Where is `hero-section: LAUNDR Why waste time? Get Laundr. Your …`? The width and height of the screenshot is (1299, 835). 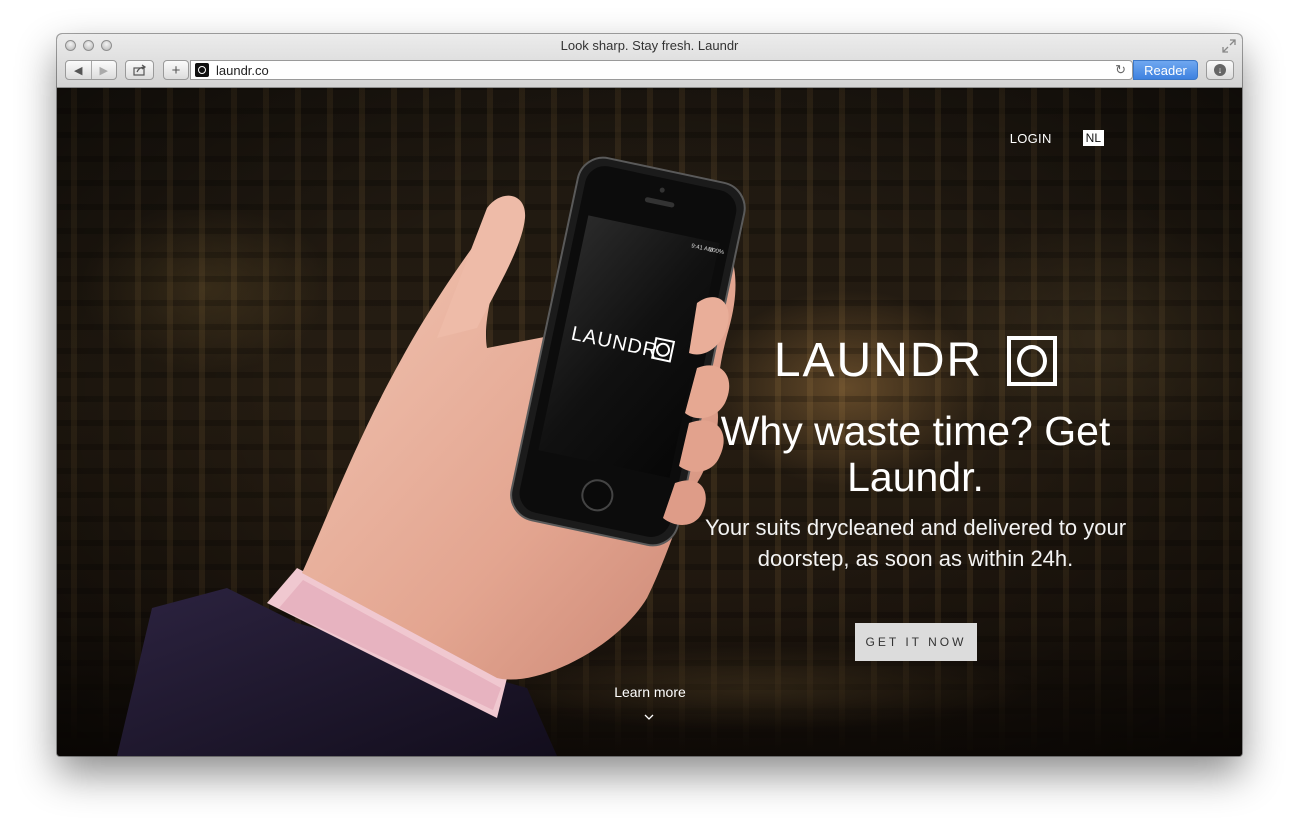 hero-section: LAUNDR Why waste time? Get Laundr. Your … is located at coordinates (915, 453).